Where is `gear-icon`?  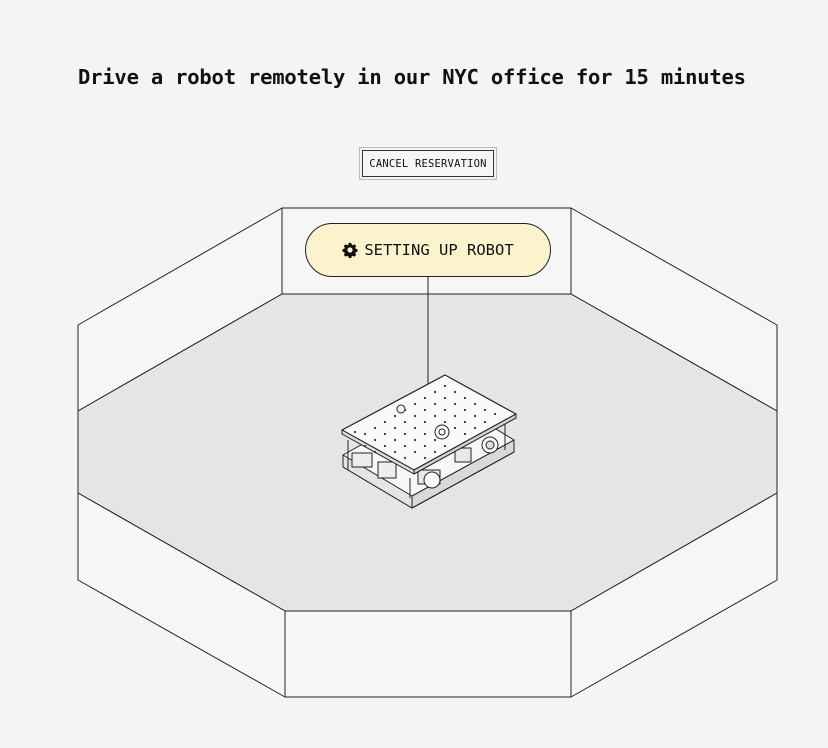
gear-icon is located at coordinates (350, 250).